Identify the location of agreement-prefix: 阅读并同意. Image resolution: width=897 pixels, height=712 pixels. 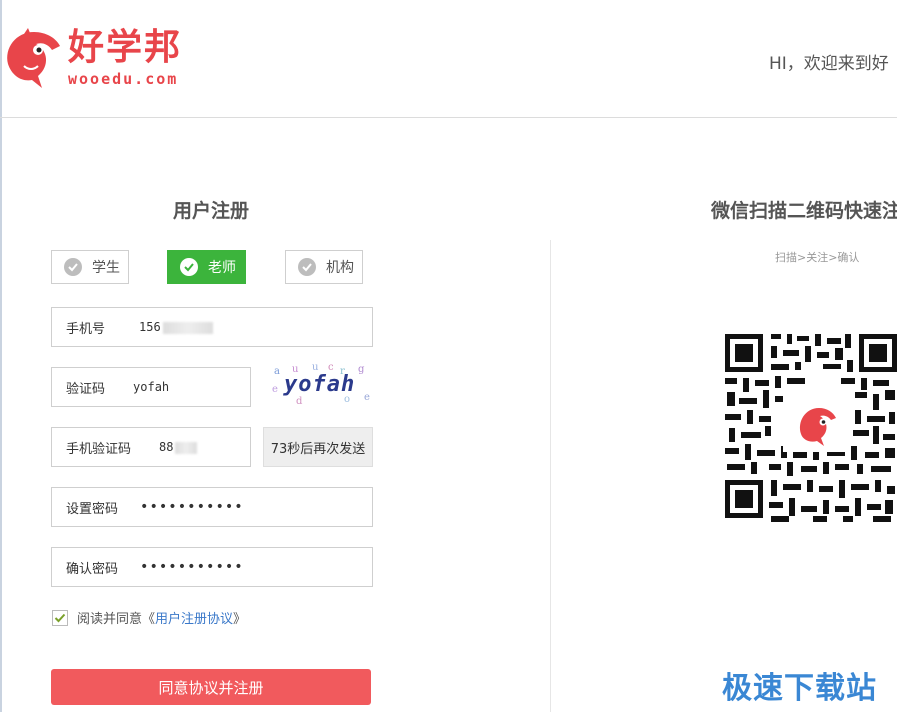
(110, 619).